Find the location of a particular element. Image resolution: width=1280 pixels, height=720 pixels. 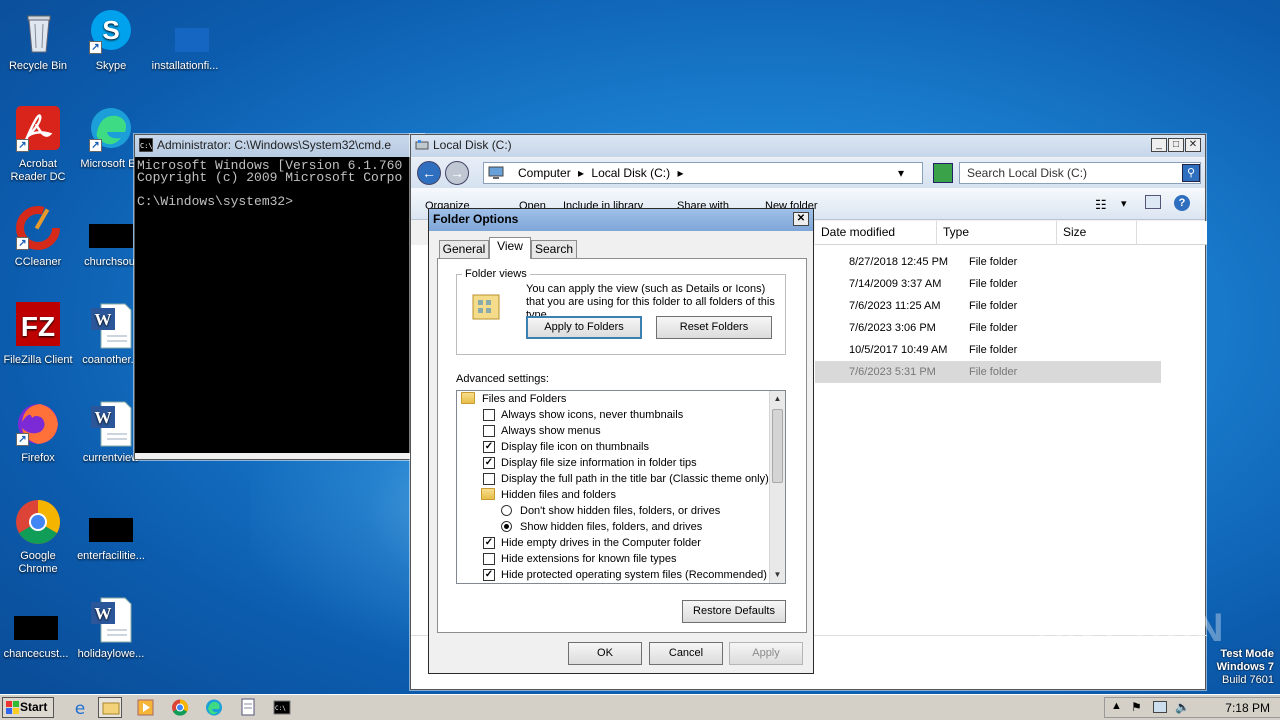

refresh-button is located at coordinates (943, 173).